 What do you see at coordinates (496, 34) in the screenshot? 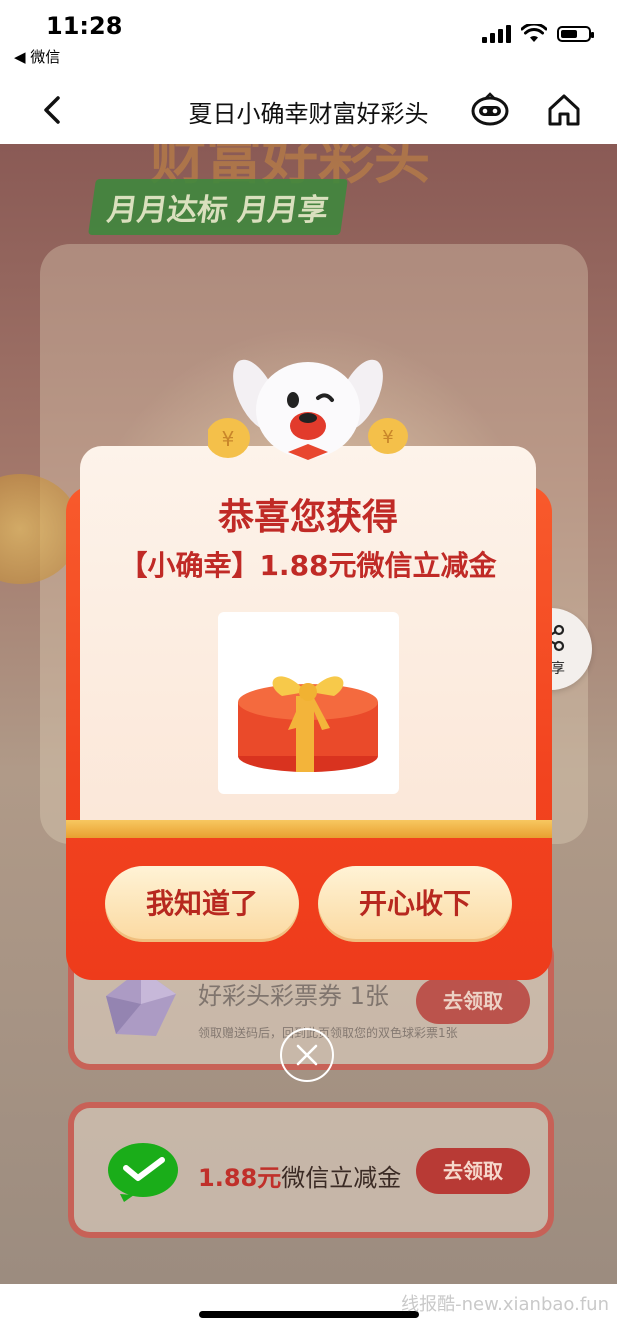
I see `signal-icon` at bounding box center [496, 34].